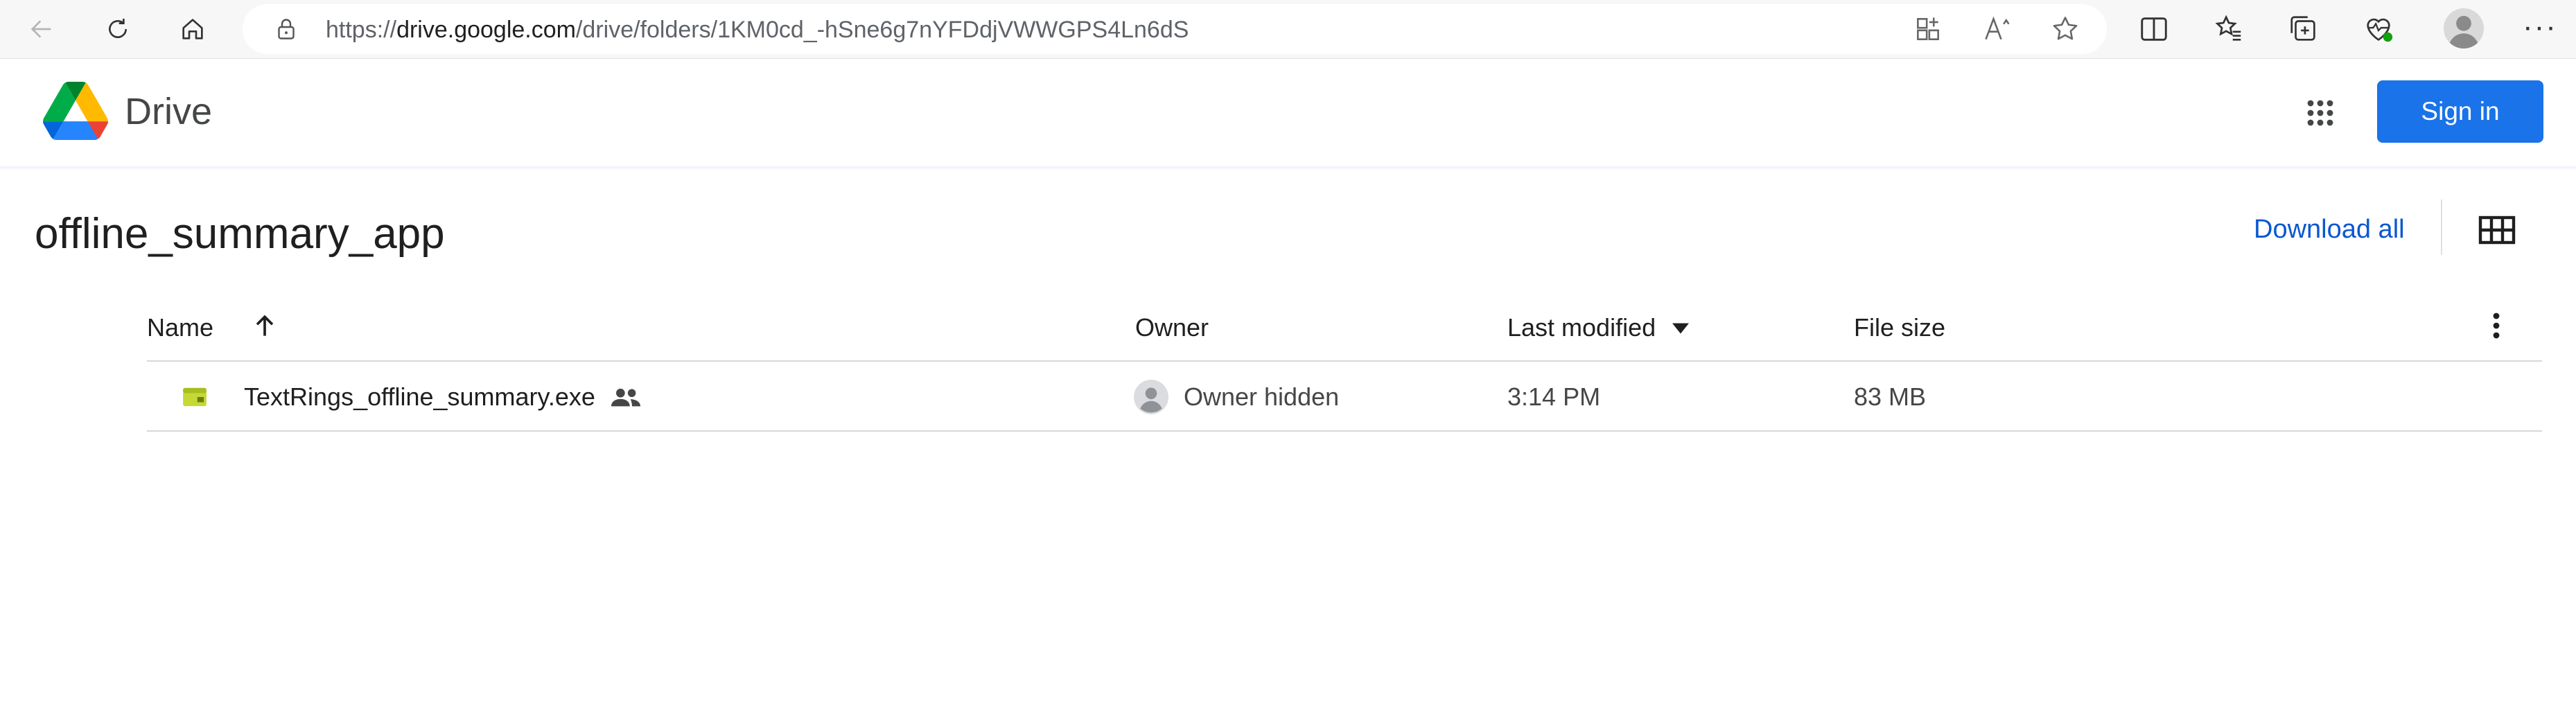 This screenshot has width=2576, height=722. Describe the element at coordinates (2496, 325) in the screenshot. I see `more-options-icon` at that location.